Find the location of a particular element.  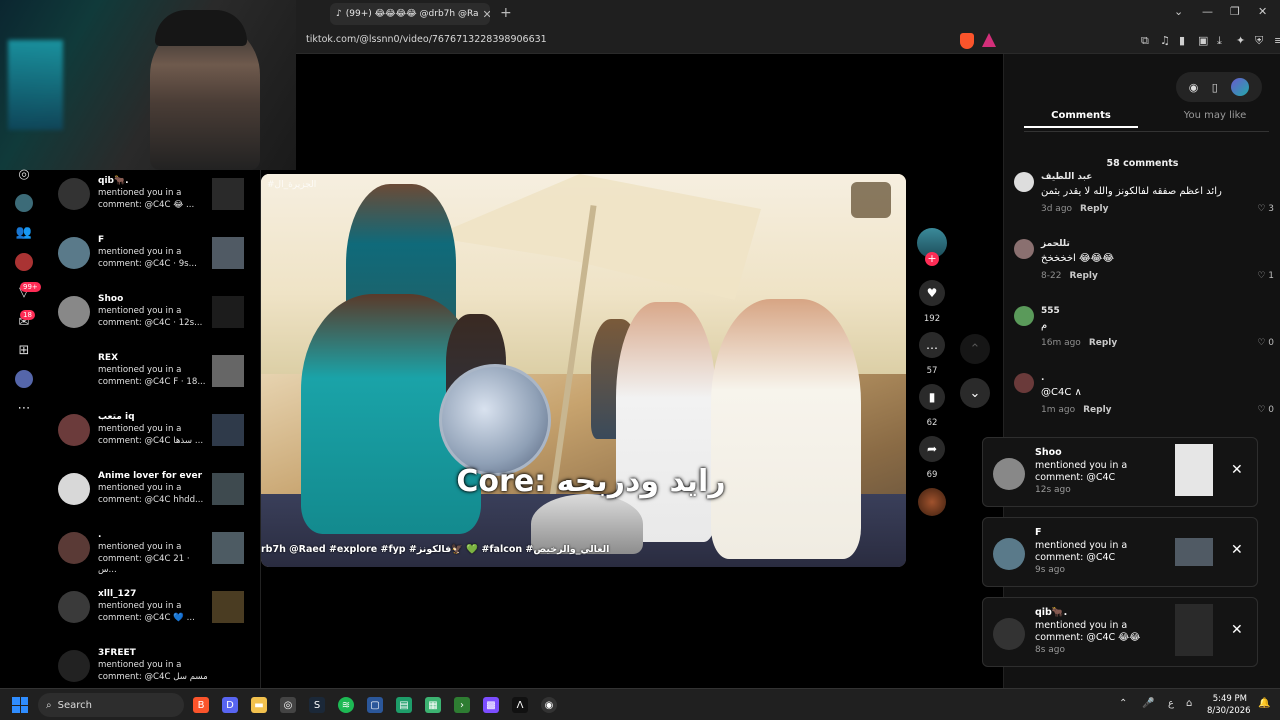

follow-plus-icon: + is located at coordinates (932, 259).